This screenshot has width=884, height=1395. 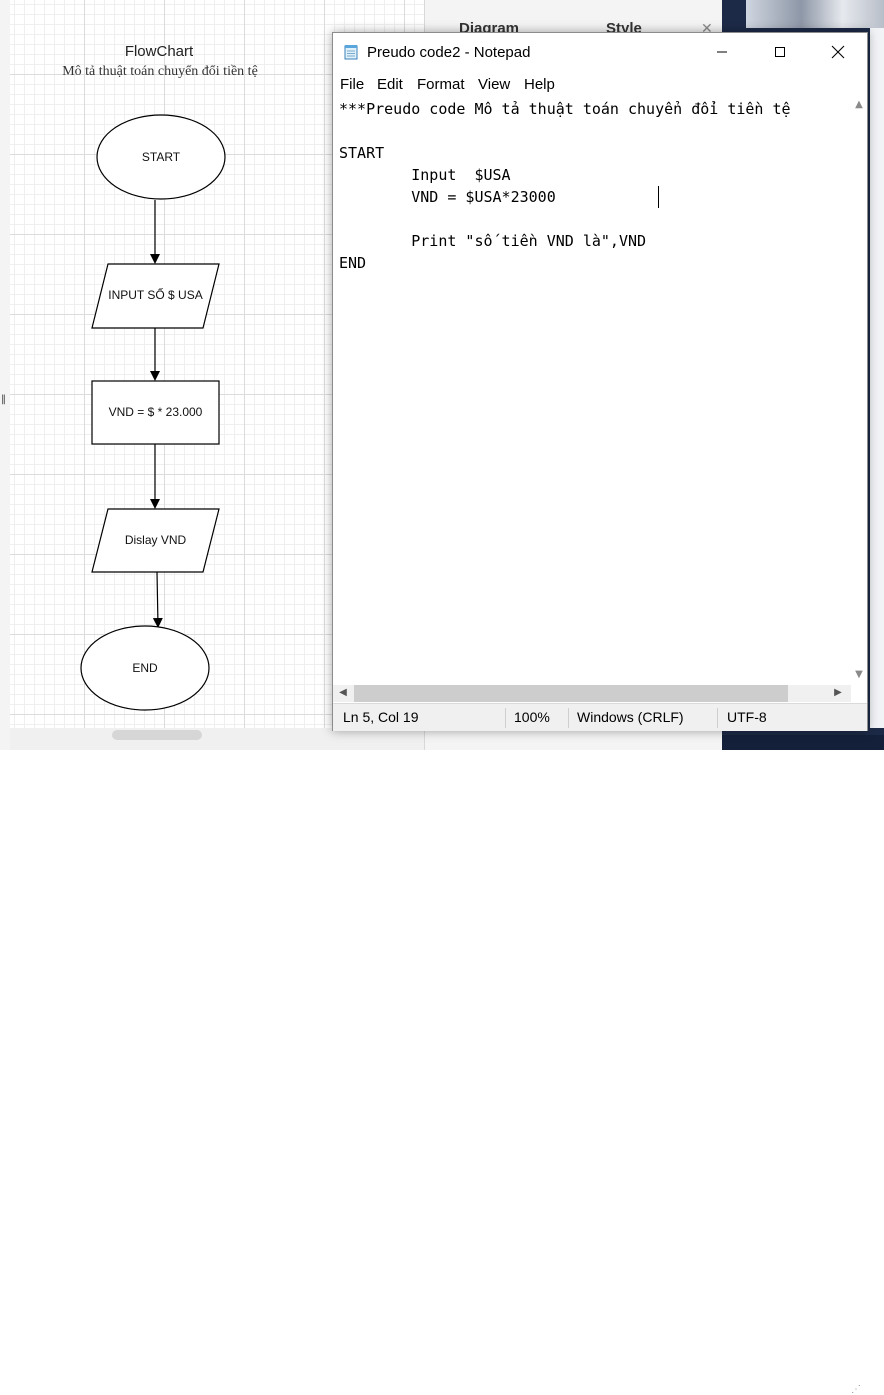 What do you see at coordinates (157, 599) in the screenshot?
I see `arrow-display-end` at bounding box center [157, 599].